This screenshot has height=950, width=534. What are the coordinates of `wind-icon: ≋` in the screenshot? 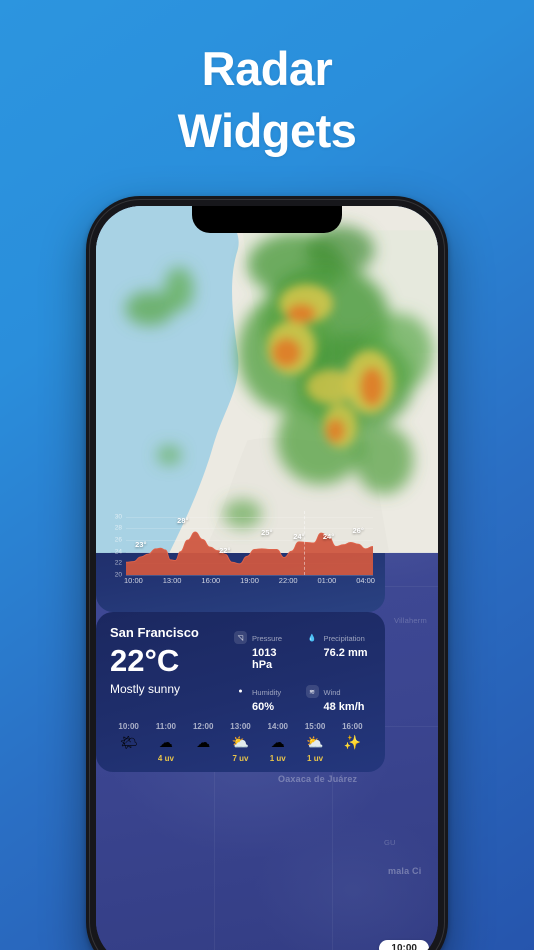 It's located at (312, 691).